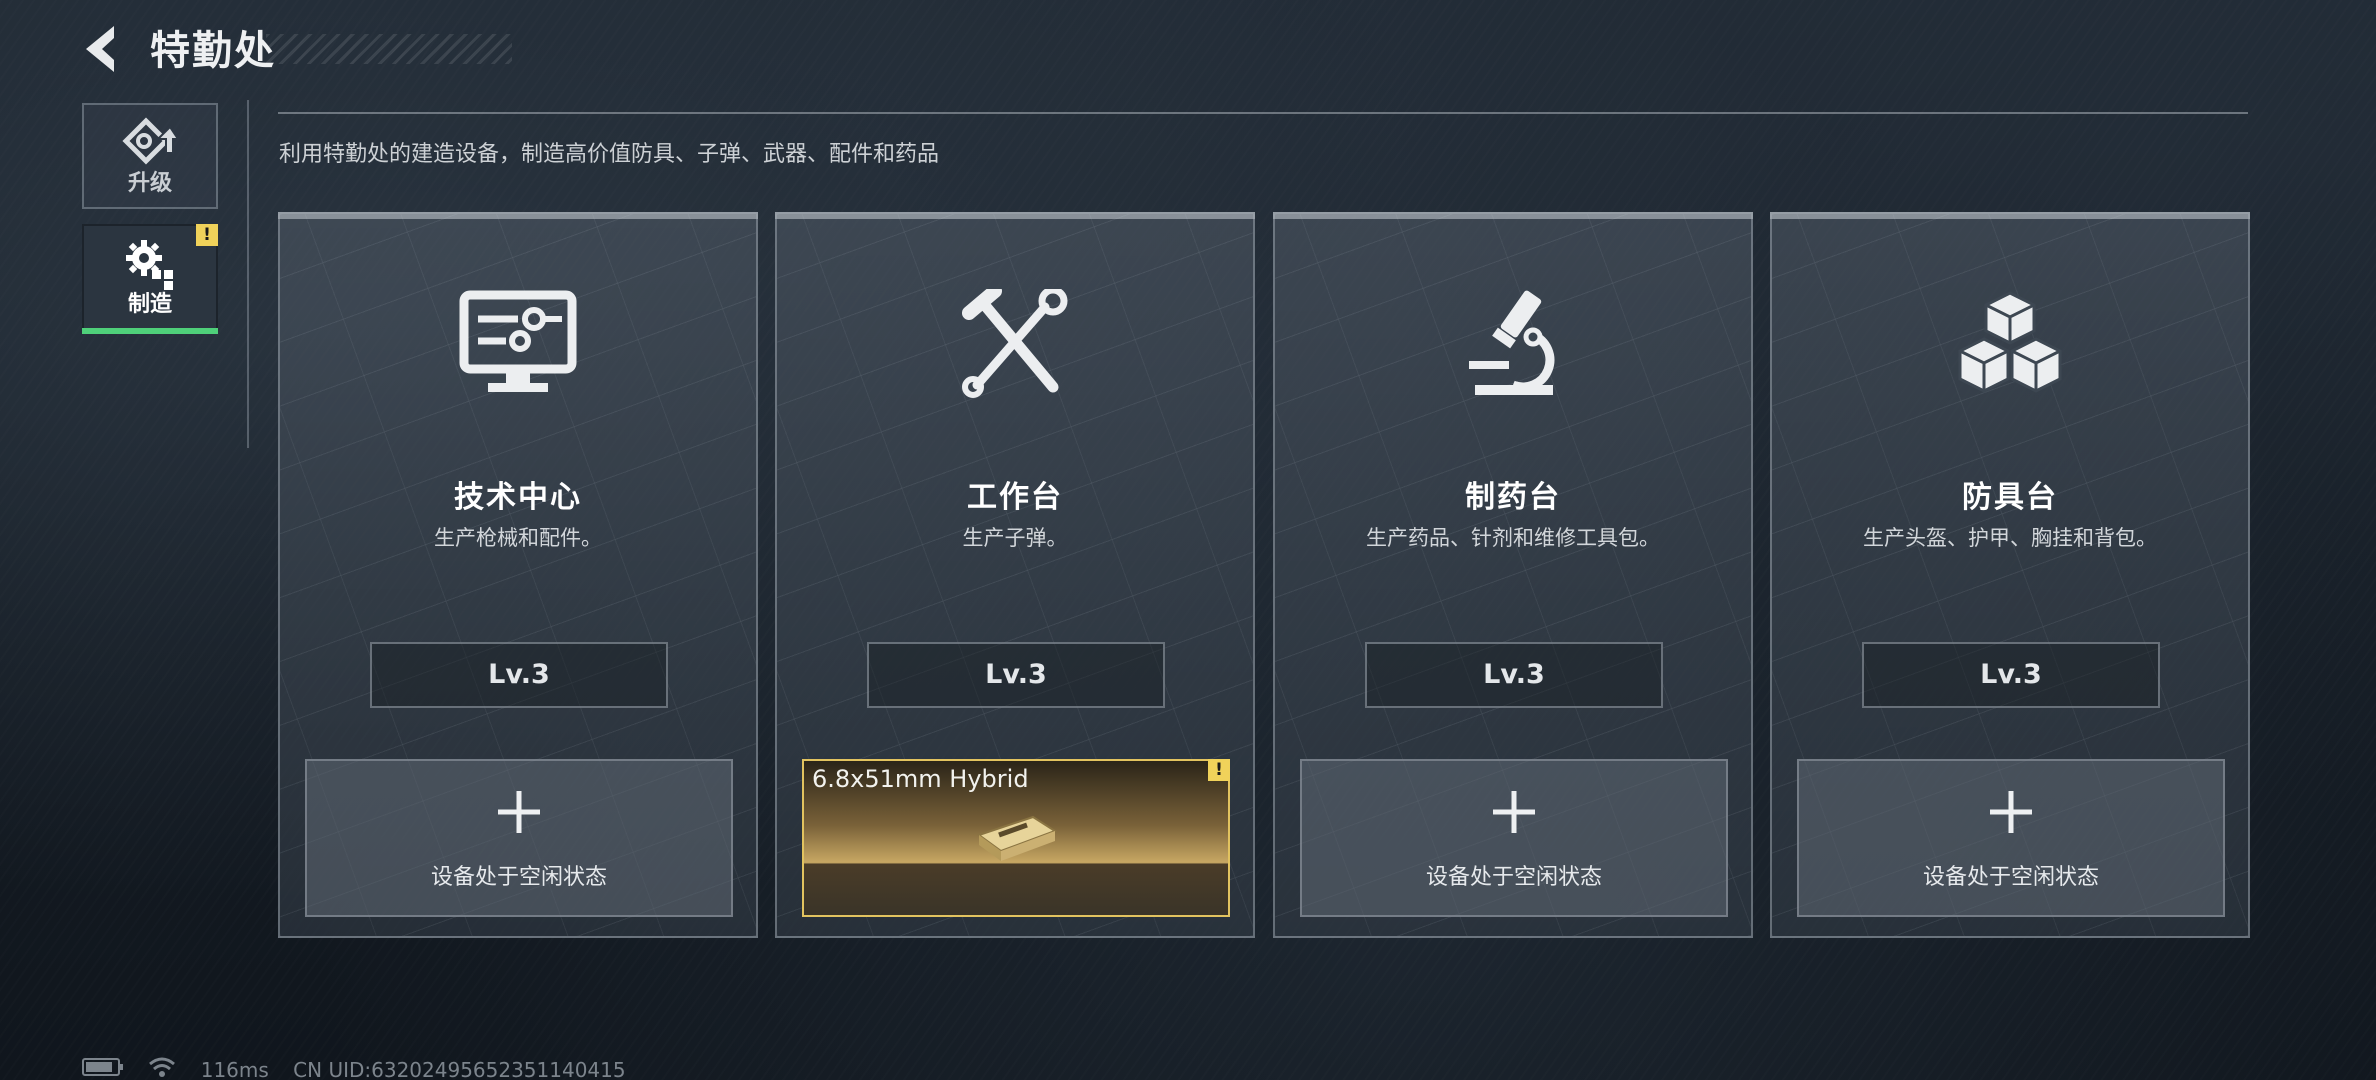 This screenshot has height=1080, width=2376. What do you see at coordinates (459, 1068) in the screenshot?
I see `uid-text: CN UID:63202495652351140415` at bounding box center [459, 1068].